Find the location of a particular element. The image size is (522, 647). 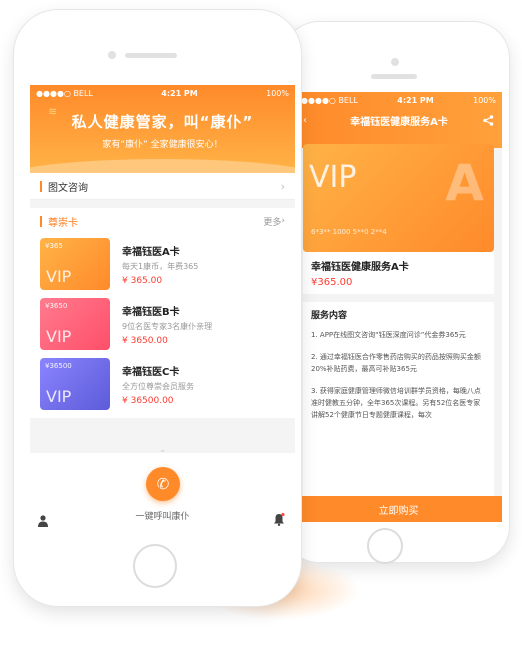

vip-card-large: VIP A 6*3** 1000 5**0 2**4 is located at coordinates (398, 198).